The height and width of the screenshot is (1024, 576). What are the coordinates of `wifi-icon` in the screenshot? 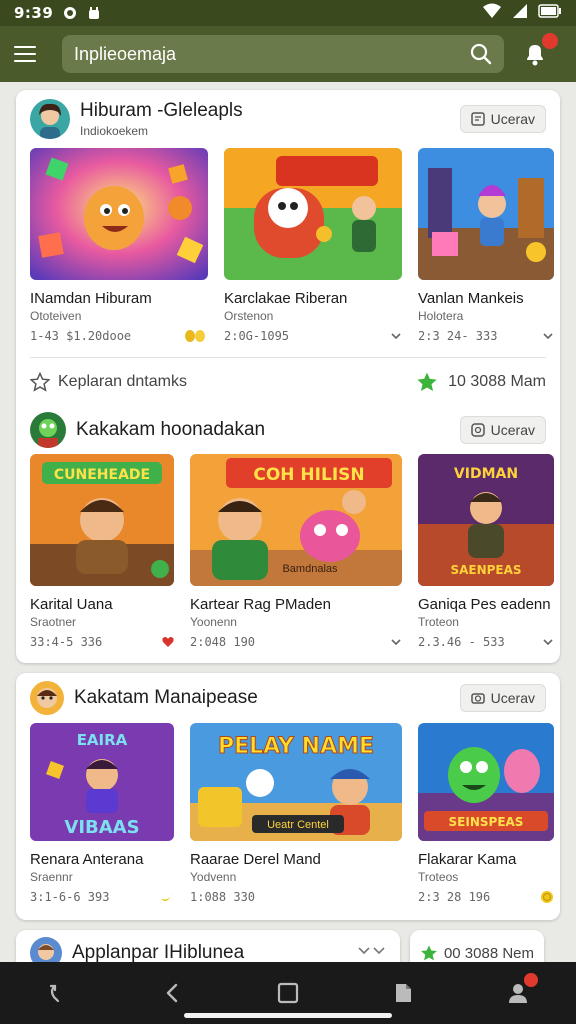 It's located at (492, 13).